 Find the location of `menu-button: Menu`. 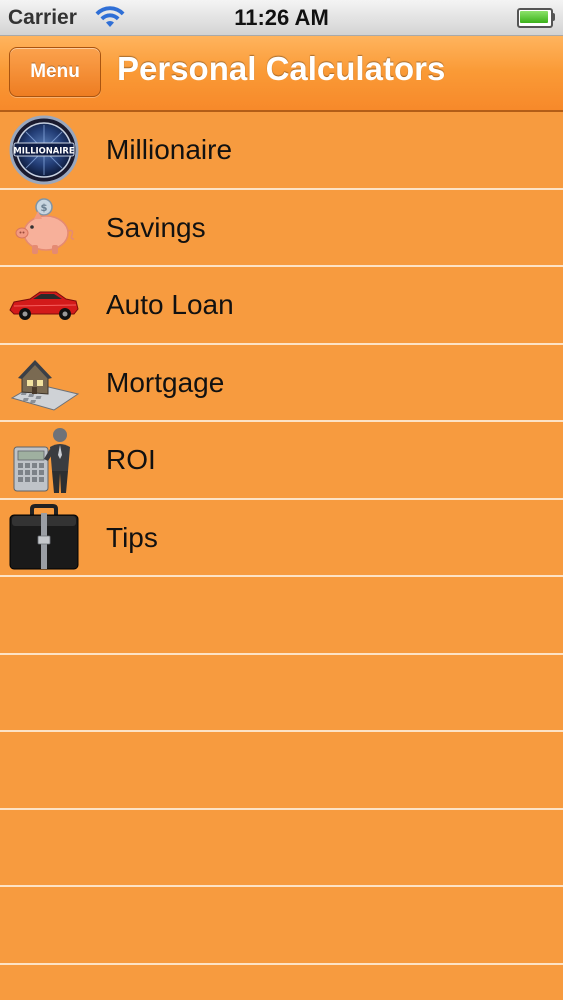

menu-button: Menu is located at coordinates (55, 72).